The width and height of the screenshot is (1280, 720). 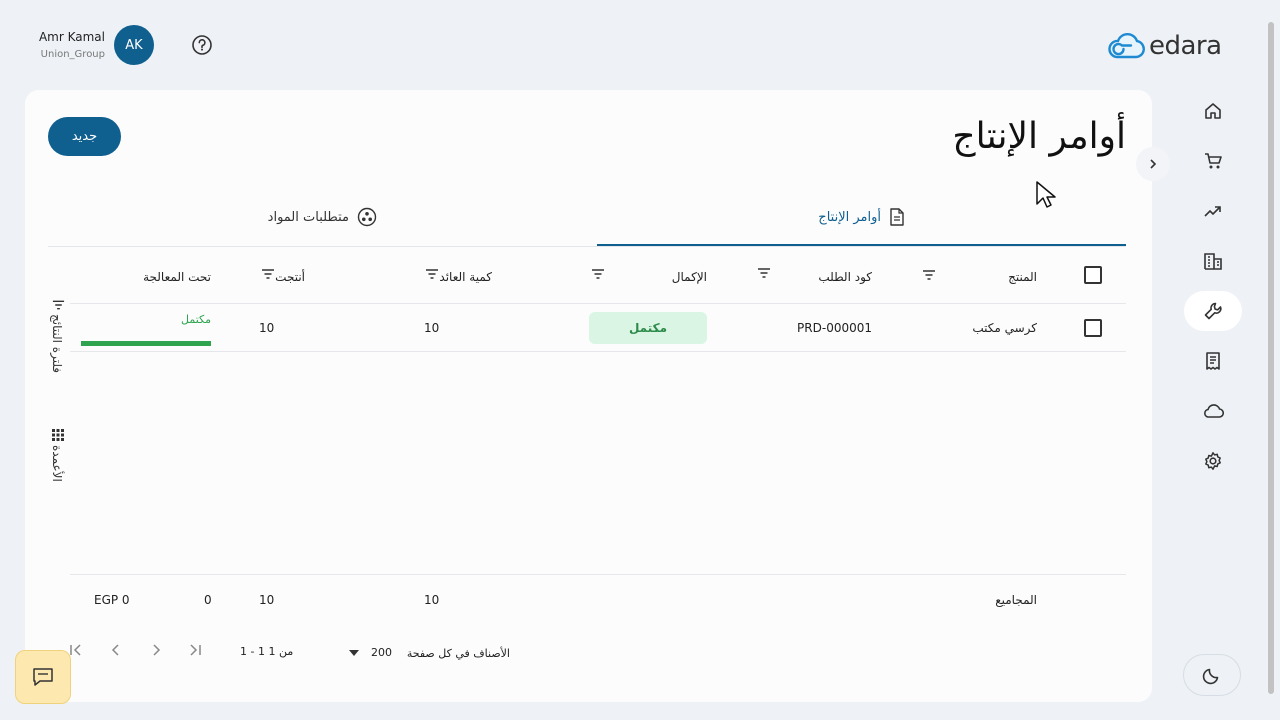 I want to click on buildings-icon, so click(x=1213, y=261).